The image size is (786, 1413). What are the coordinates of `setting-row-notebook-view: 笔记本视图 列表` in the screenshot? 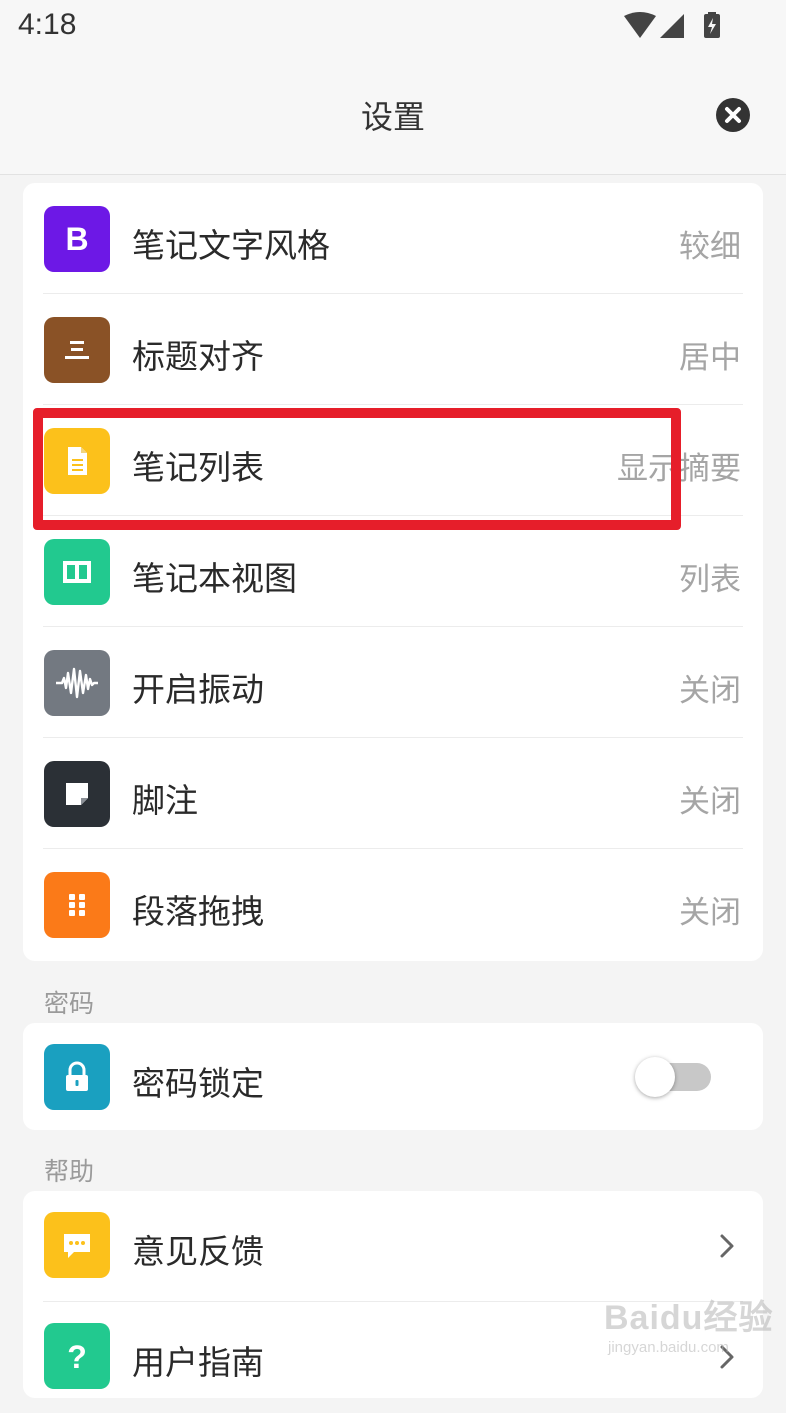 It's located at (393, 571).